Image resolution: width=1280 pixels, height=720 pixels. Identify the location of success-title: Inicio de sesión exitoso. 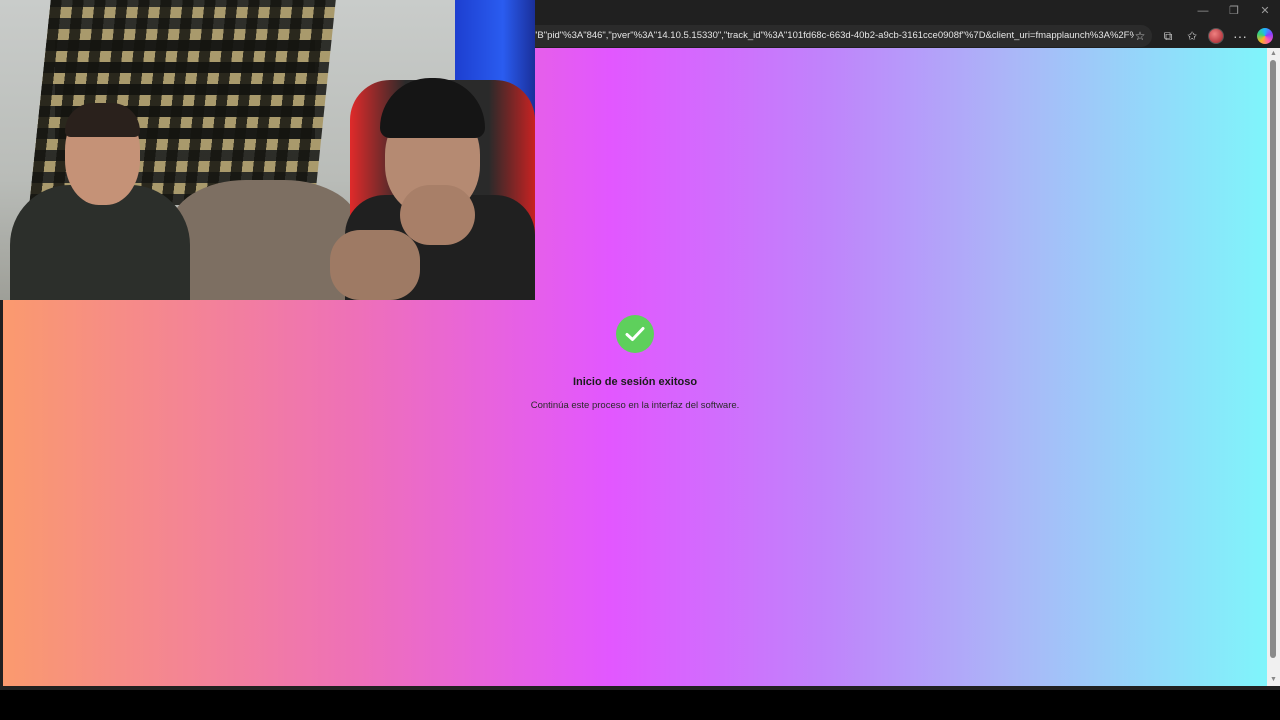
(635, 382).